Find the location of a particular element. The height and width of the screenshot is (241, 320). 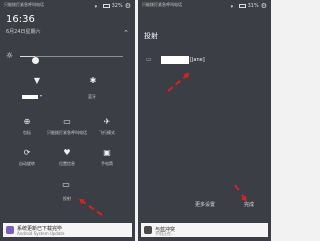

brightness-track is located at coordinates (71, 60).